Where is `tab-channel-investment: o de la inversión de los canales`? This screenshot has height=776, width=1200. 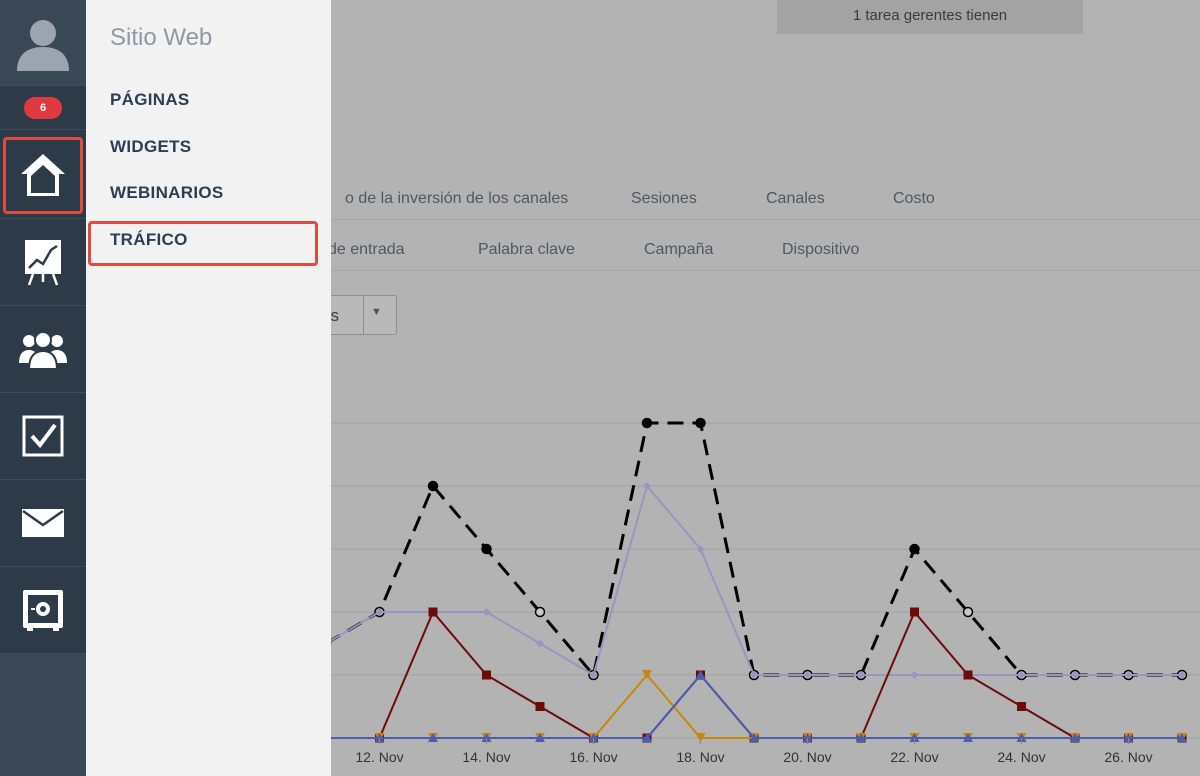
tab-channel-investment: o de la inversión de los canales is located at coordinates (456, 199).